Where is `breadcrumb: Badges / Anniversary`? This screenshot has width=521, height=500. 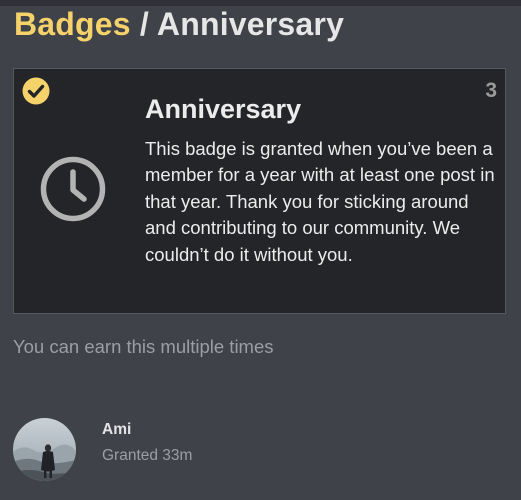 breadcrumb: Badges / Anniversary is located at coordinates (179, 24).